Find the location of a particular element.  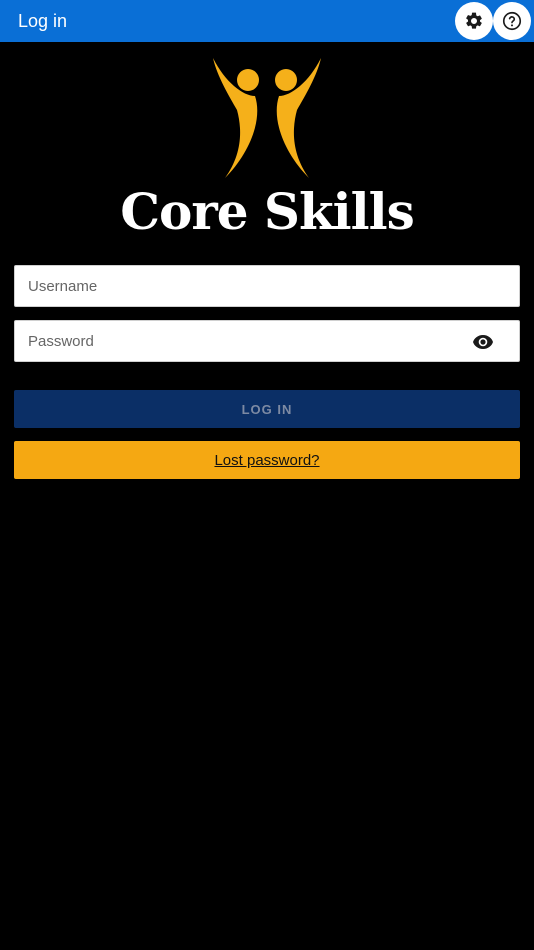

people-logo-icon is located at coordinates (267, 118).